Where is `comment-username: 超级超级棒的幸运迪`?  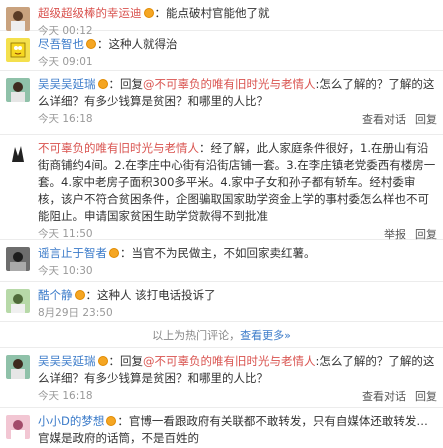 comment-username: 超级超级棒的幸运迪 is located at coordinates (90, 13).